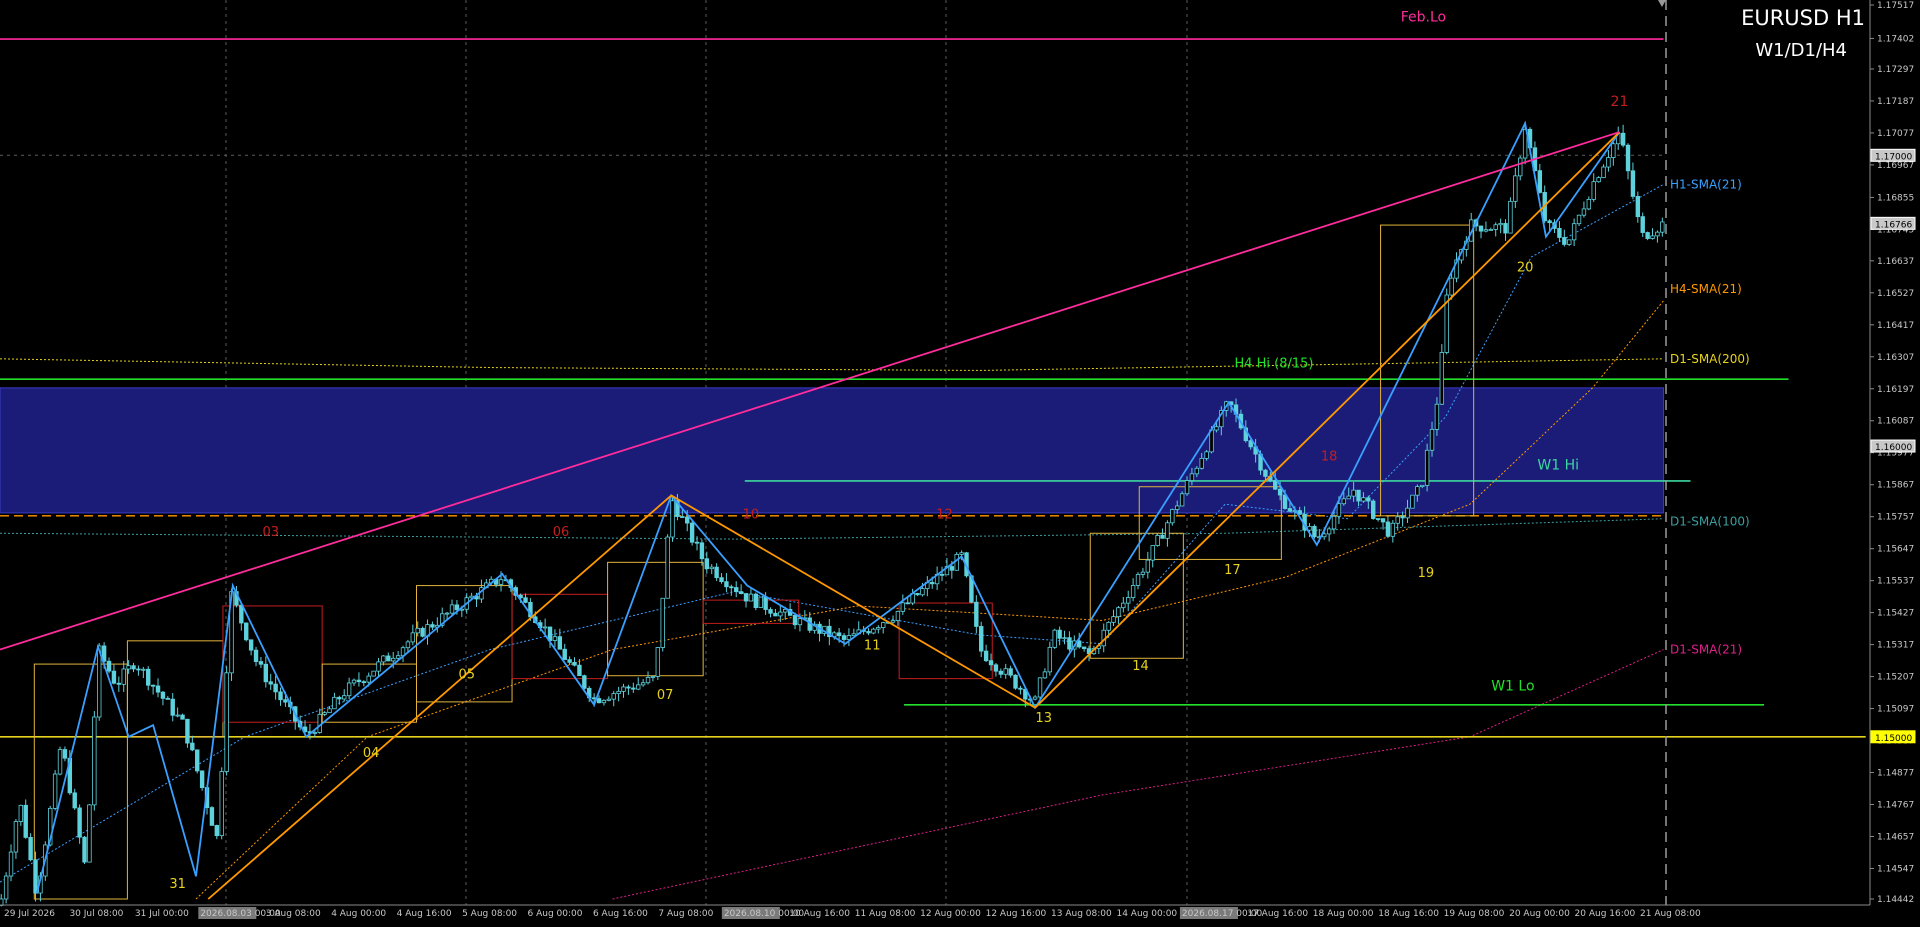 Image resolution: width=1920 pixels, height=927 pixels. I want to click on price-tick-label: 1.17187, so click(1895, 102).